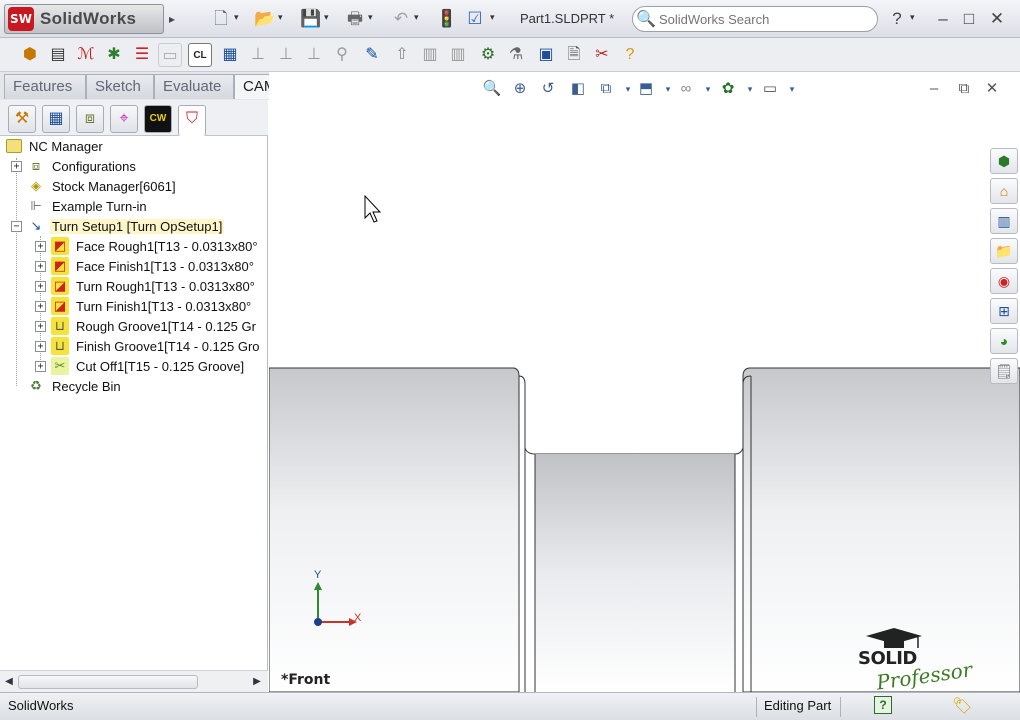 Image resolution: width=1020 pixels, height=720 pixels. I want to click on property-manager-tab-icon: ▦, so click(56, 119).